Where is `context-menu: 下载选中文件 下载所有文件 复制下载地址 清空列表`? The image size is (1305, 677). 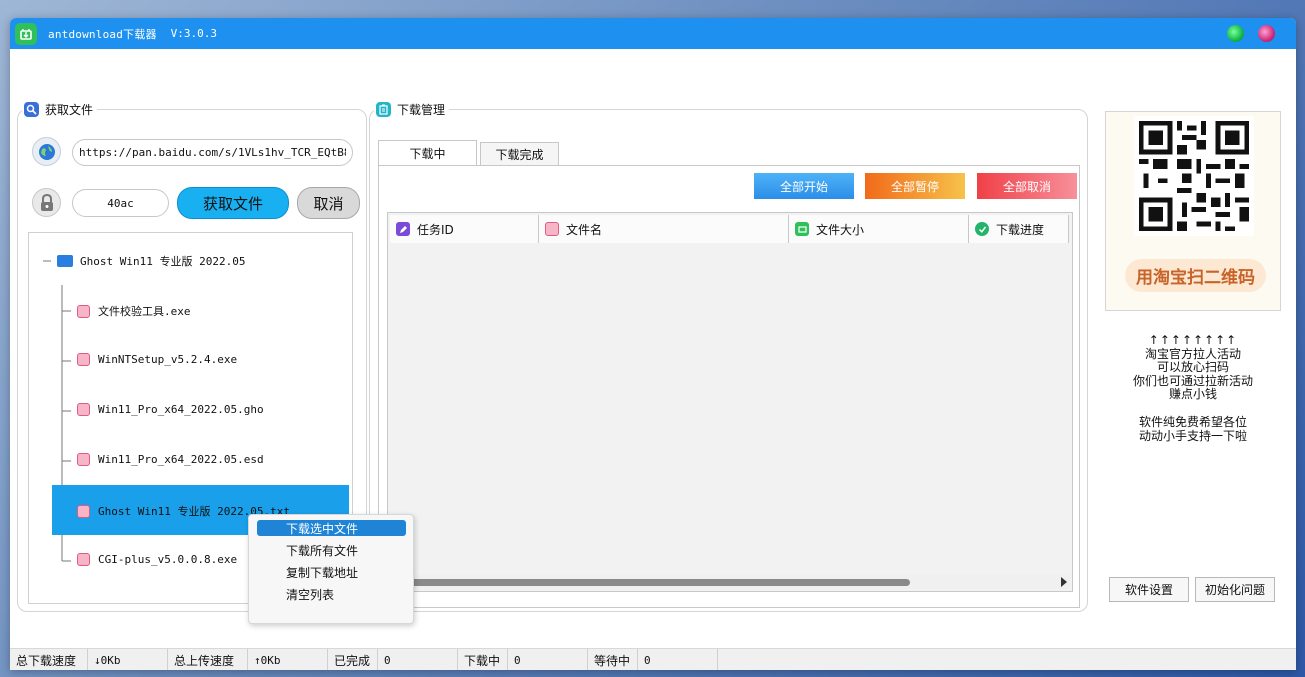 context-menu: 下载选中文件 下载所有文件 复制下载地址 清空列表 is located at coordinates (331, 569).